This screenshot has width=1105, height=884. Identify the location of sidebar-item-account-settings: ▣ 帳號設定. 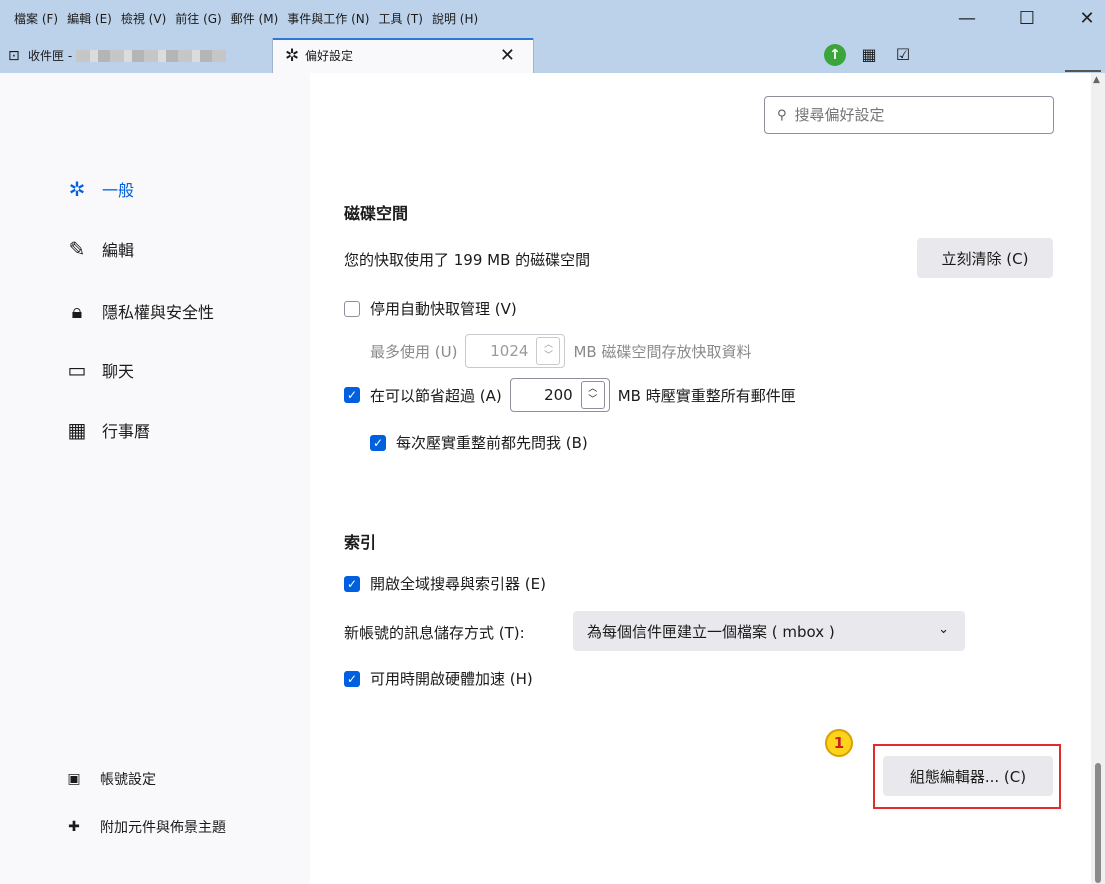
(111, 779).